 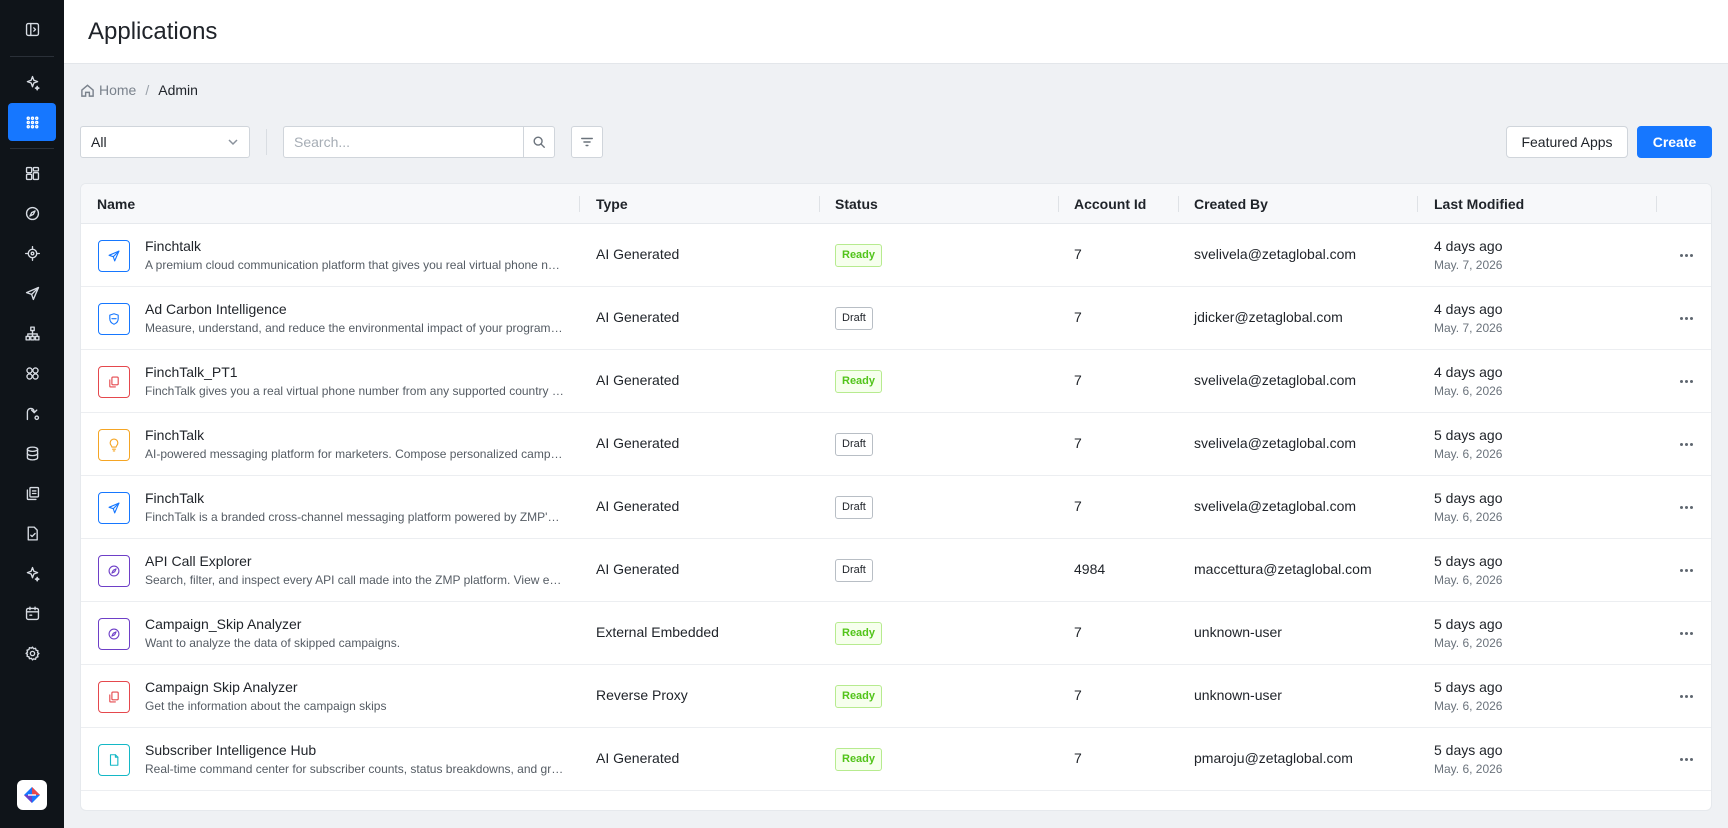 I want to click on column-header-created-by: Created By, so click(x=1231, y=204).